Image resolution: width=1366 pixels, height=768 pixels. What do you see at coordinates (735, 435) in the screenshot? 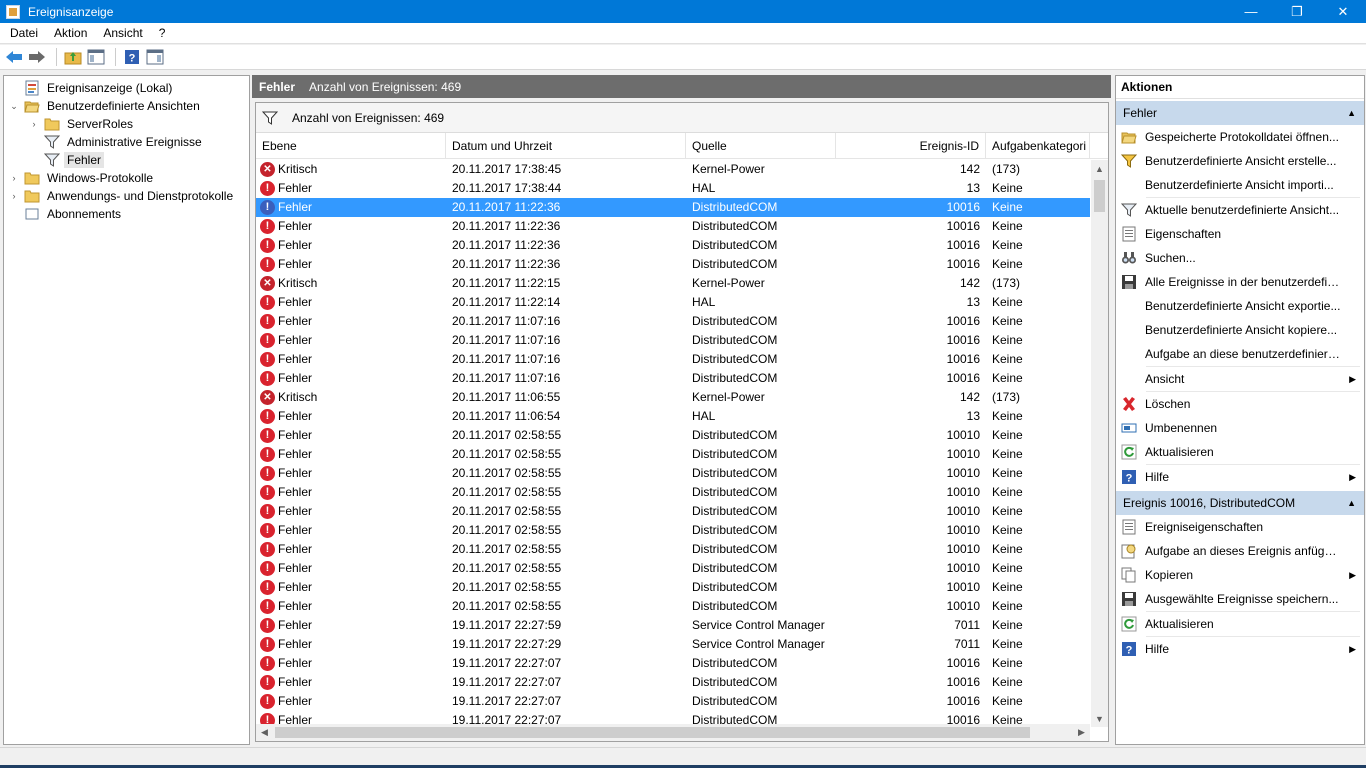
I see `source-cell: DistributedCOM` at bounding box center [735, 435].